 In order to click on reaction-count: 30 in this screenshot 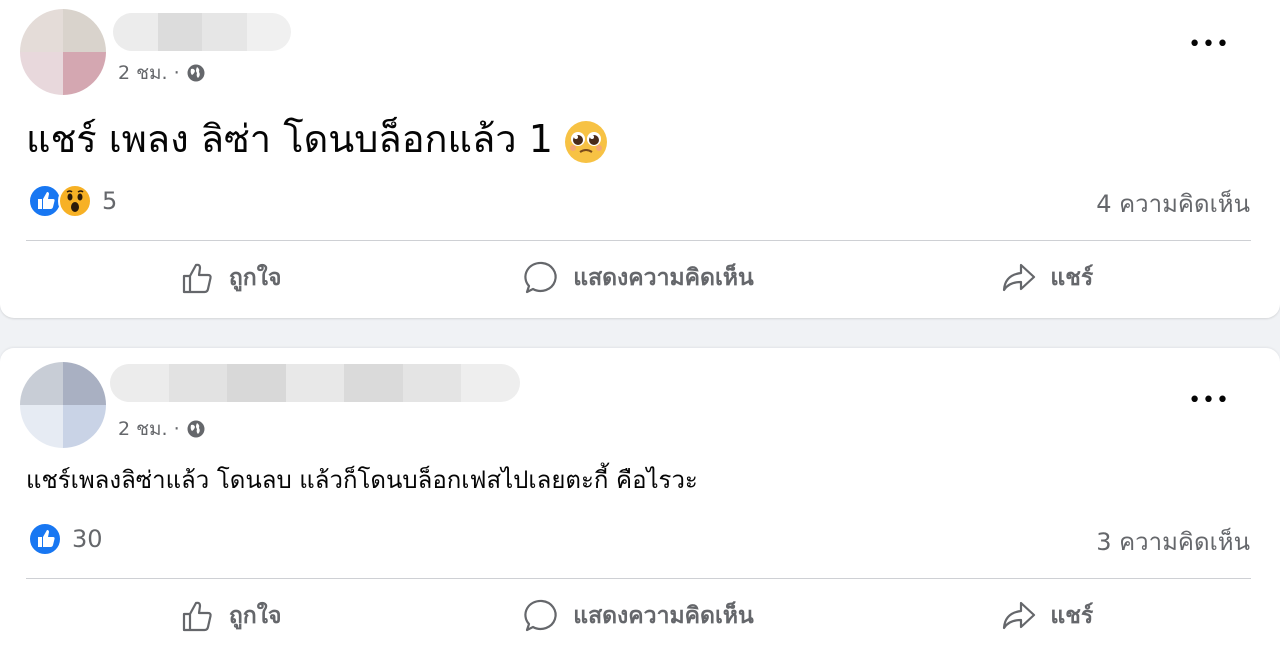, I will do `click(87, 539)`.